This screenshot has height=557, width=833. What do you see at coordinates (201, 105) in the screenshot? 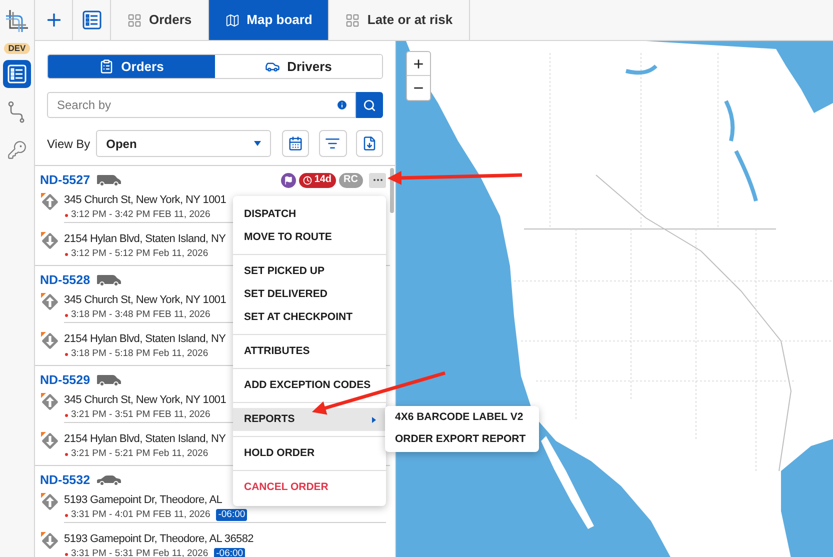
I see `search-field: Search by` at bounding box center [201, 105].